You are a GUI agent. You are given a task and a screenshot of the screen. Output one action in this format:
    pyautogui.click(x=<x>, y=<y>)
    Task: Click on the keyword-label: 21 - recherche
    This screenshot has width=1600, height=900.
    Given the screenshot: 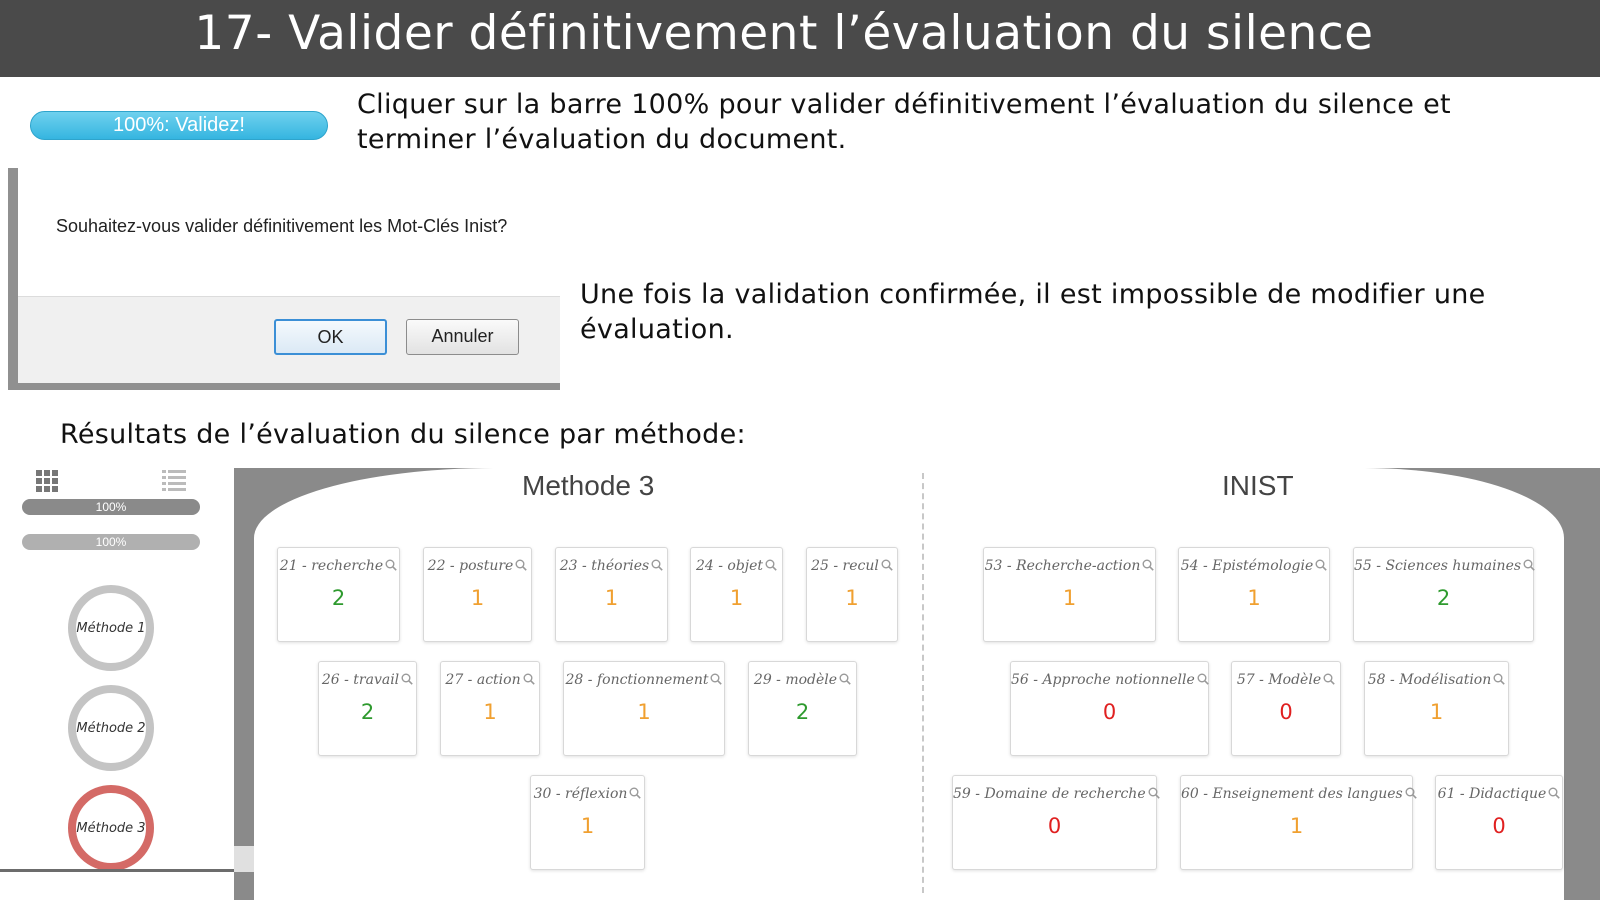 What is the action you would take?
    pyautogui.click(x=338, y=566)
    